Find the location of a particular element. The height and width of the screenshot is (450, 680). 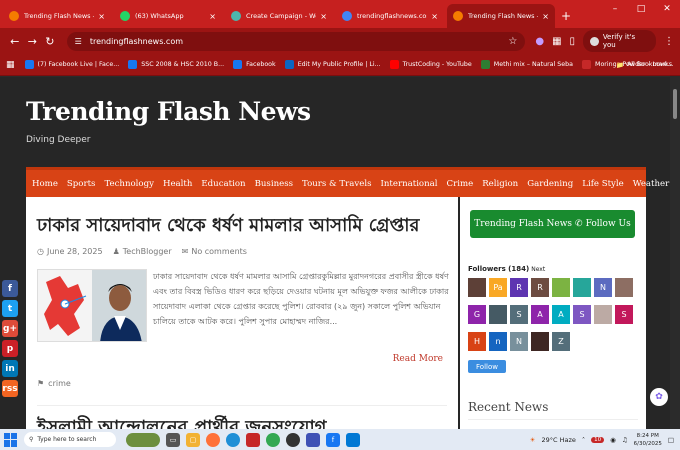

googleplus-share-icon: g+ is located at coordinates (10, 328).